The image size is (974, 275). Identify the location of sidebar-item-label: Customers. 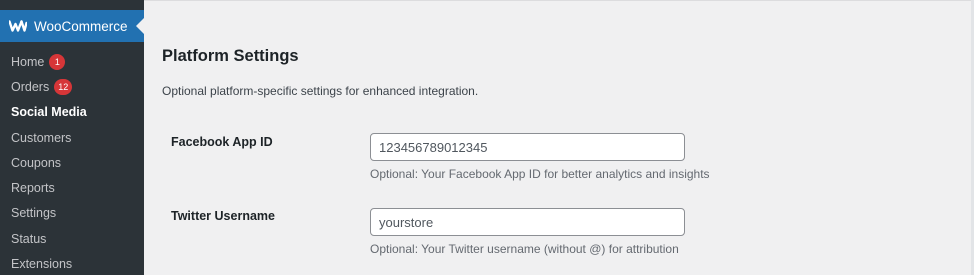
(41, 137).